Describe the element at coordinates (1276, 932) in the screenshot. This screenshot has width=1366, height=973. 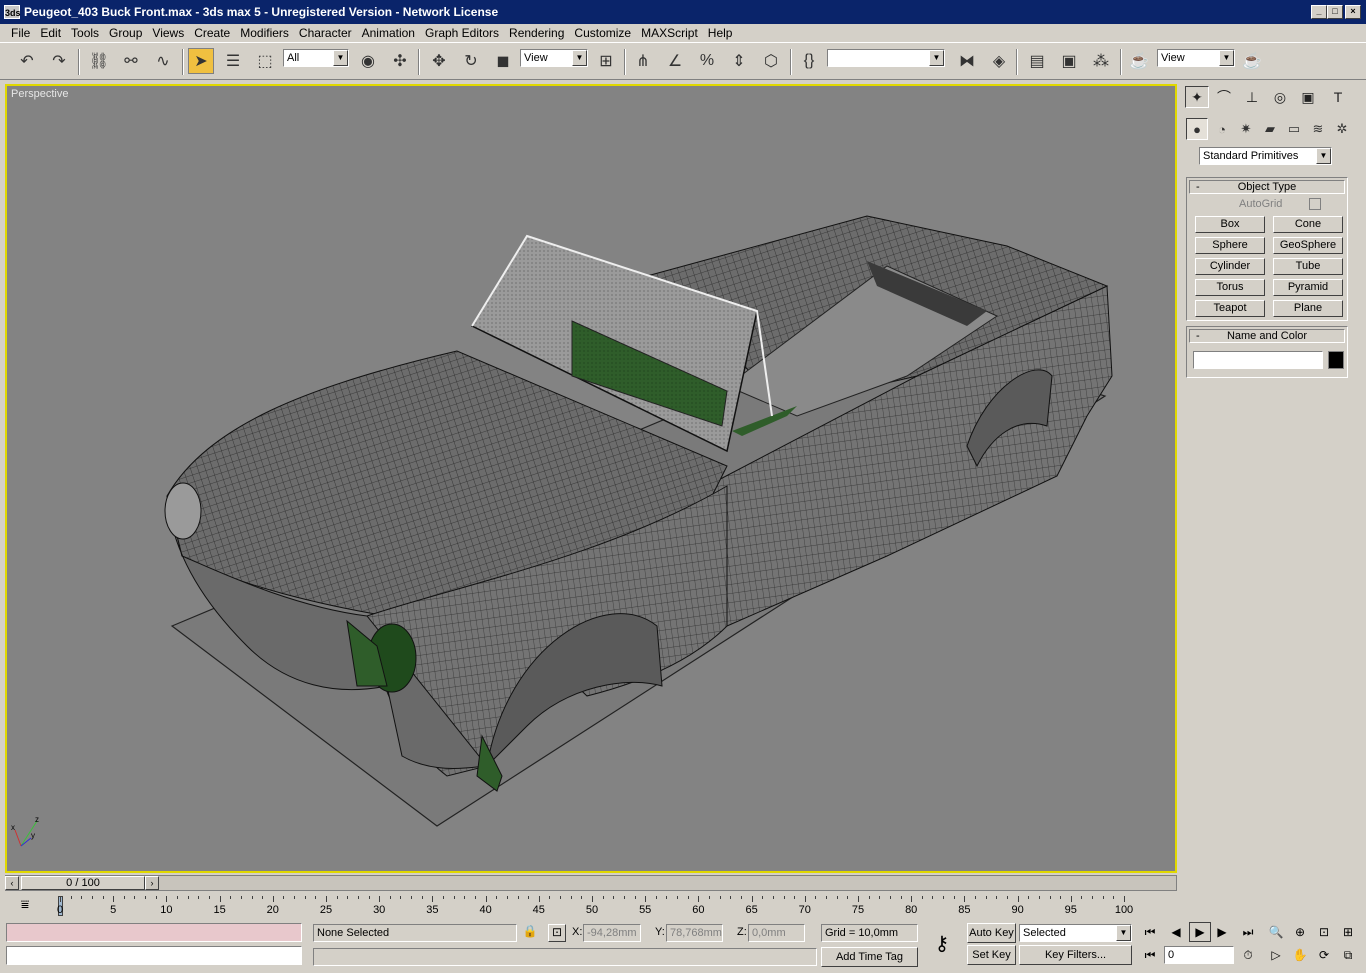
I see `zoom-icon: 🔍` at that location.